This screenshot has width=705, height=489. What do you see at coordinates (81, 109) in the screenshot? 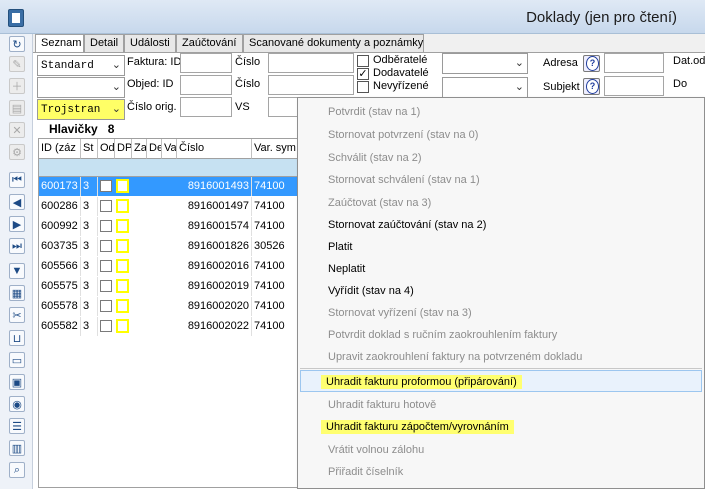
I see `type-select: Trojstran ⌄` at bounding box center [81, 109].